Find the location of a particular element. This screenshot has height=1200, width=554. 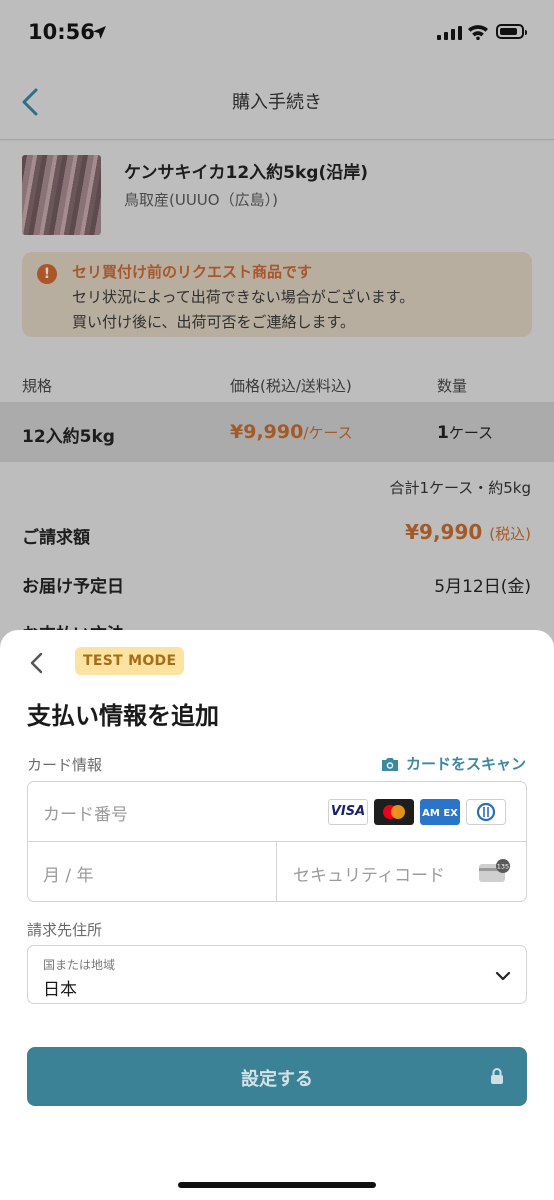

price-value: ¥9,990/ケース is located at coordinates (291, 432).